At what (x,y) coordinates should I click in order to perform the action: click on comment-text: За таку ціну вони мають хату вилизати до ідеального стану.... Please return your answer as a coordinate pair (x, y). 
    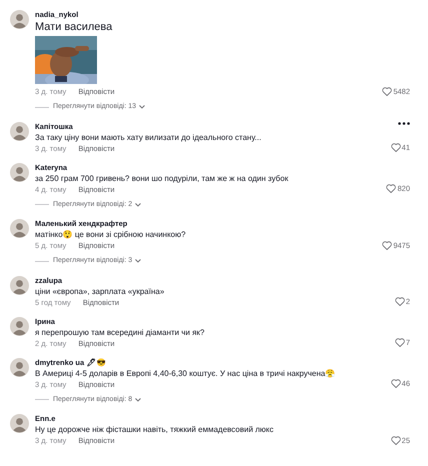
    Looking at the image, I should click on (148, 137).